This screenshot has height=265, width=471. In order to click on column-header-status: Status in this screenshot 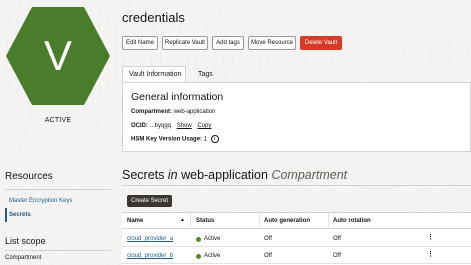, I will do `click(205, 221)`.